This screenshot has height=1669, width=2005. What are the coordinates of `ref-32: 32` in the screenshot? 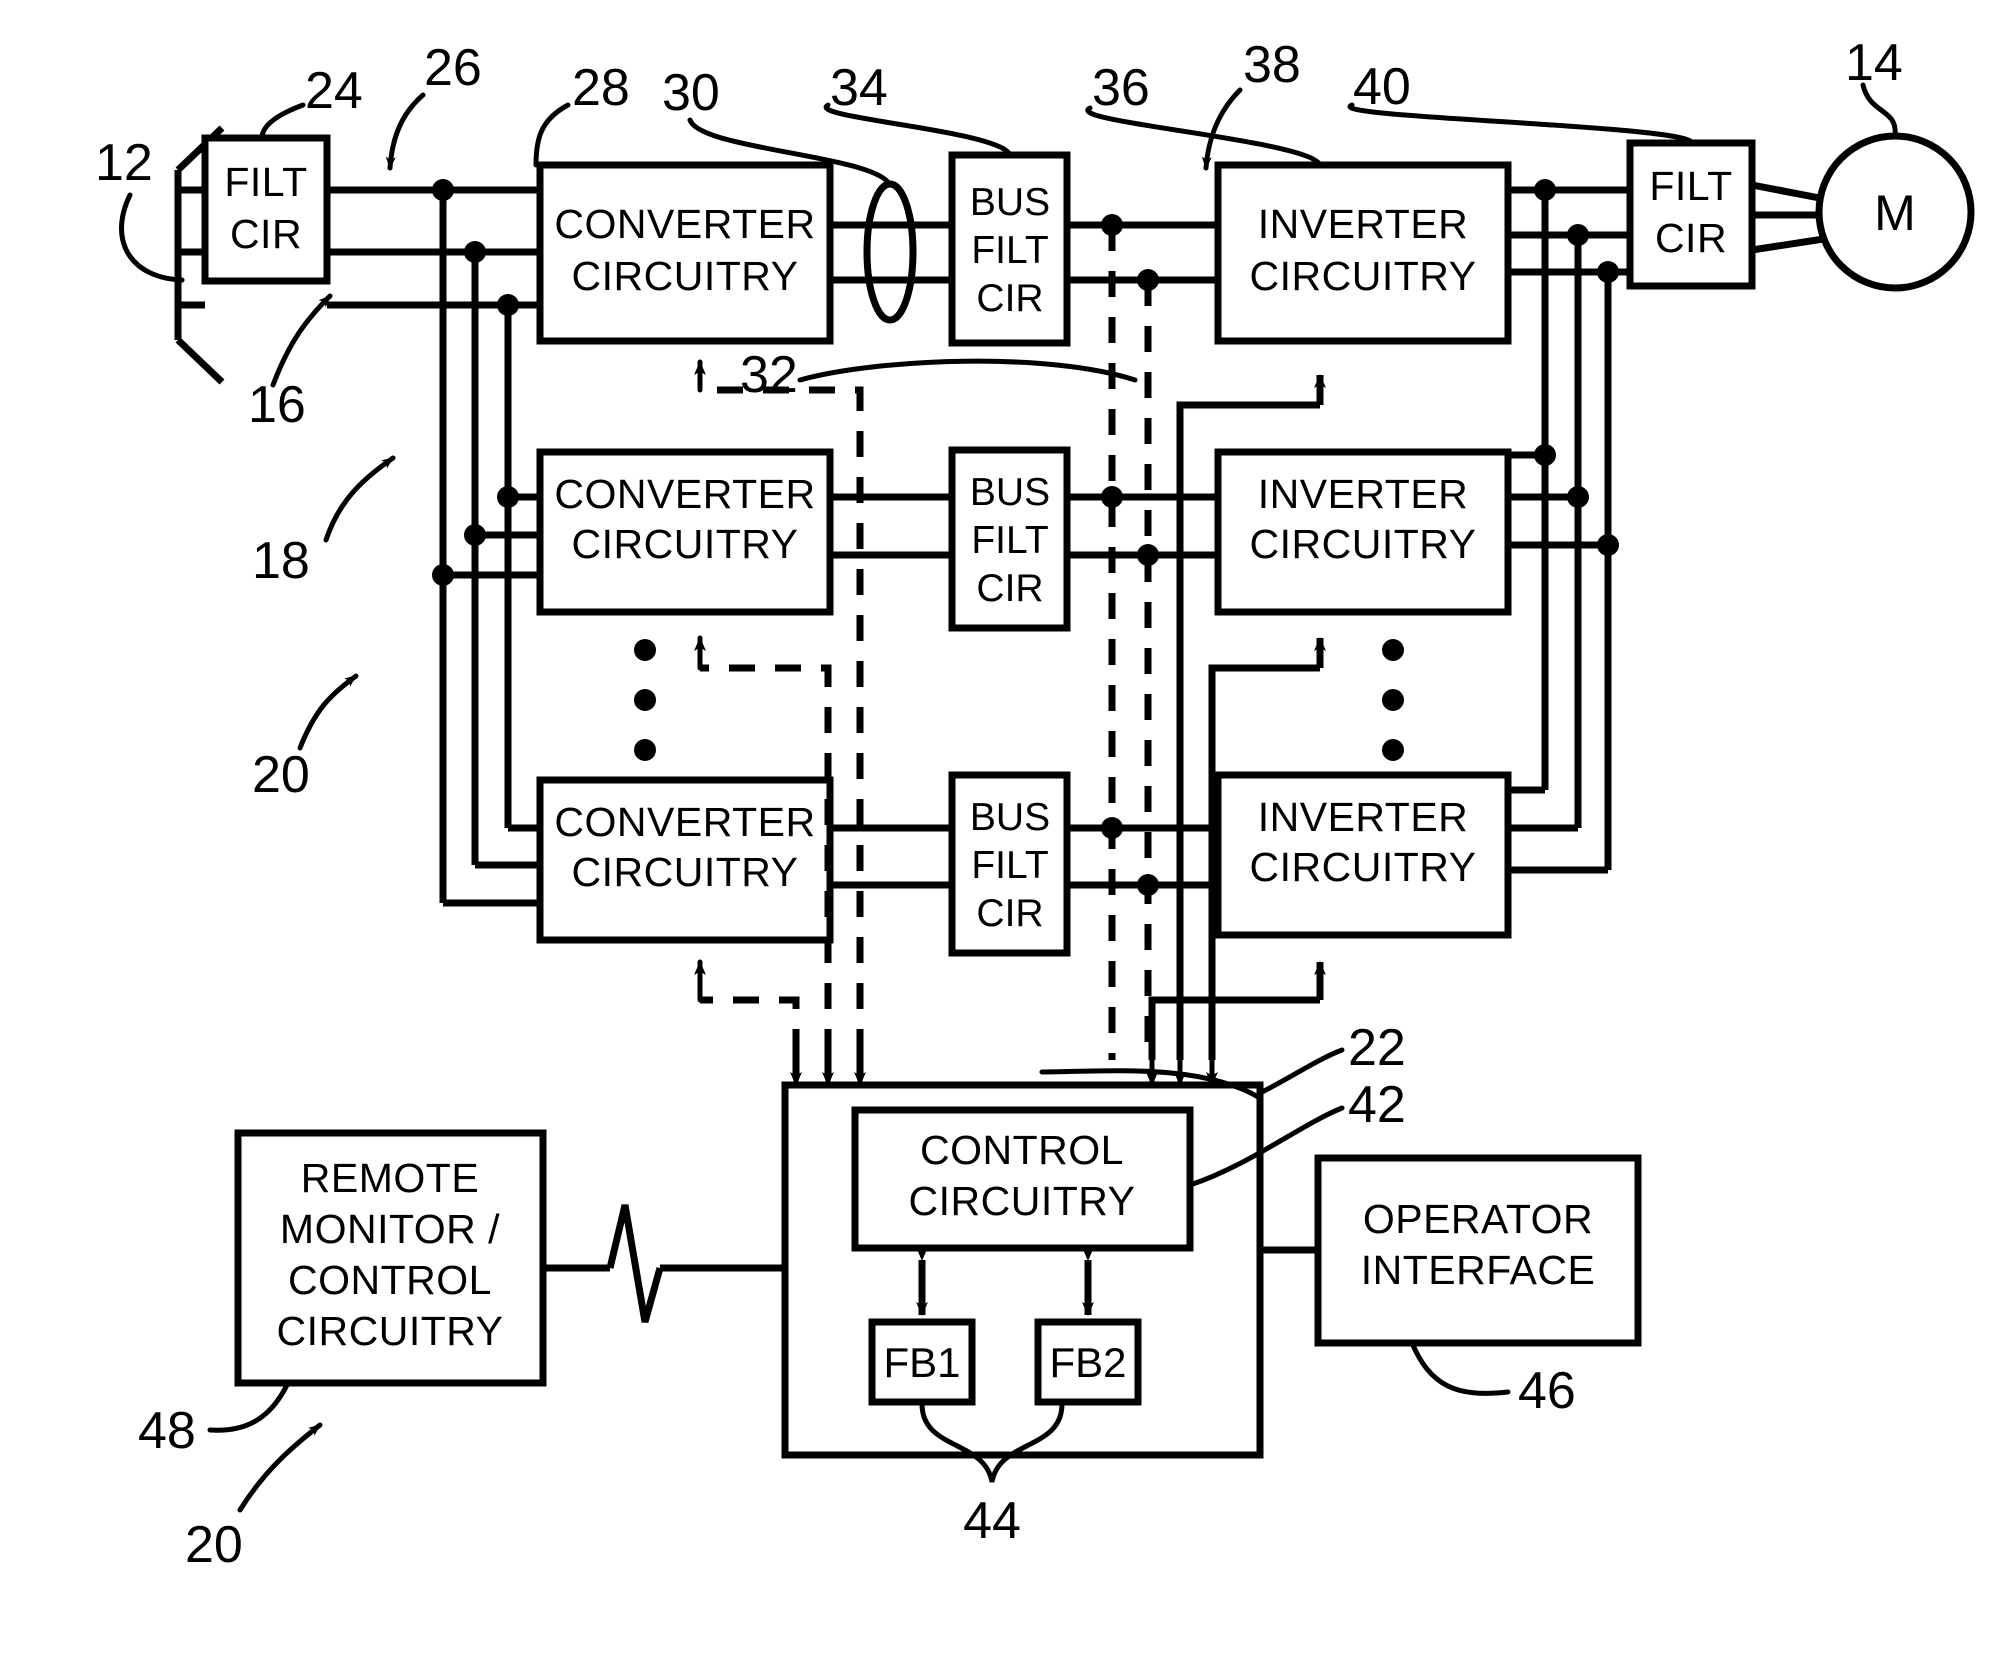 It's located at (769, 375).